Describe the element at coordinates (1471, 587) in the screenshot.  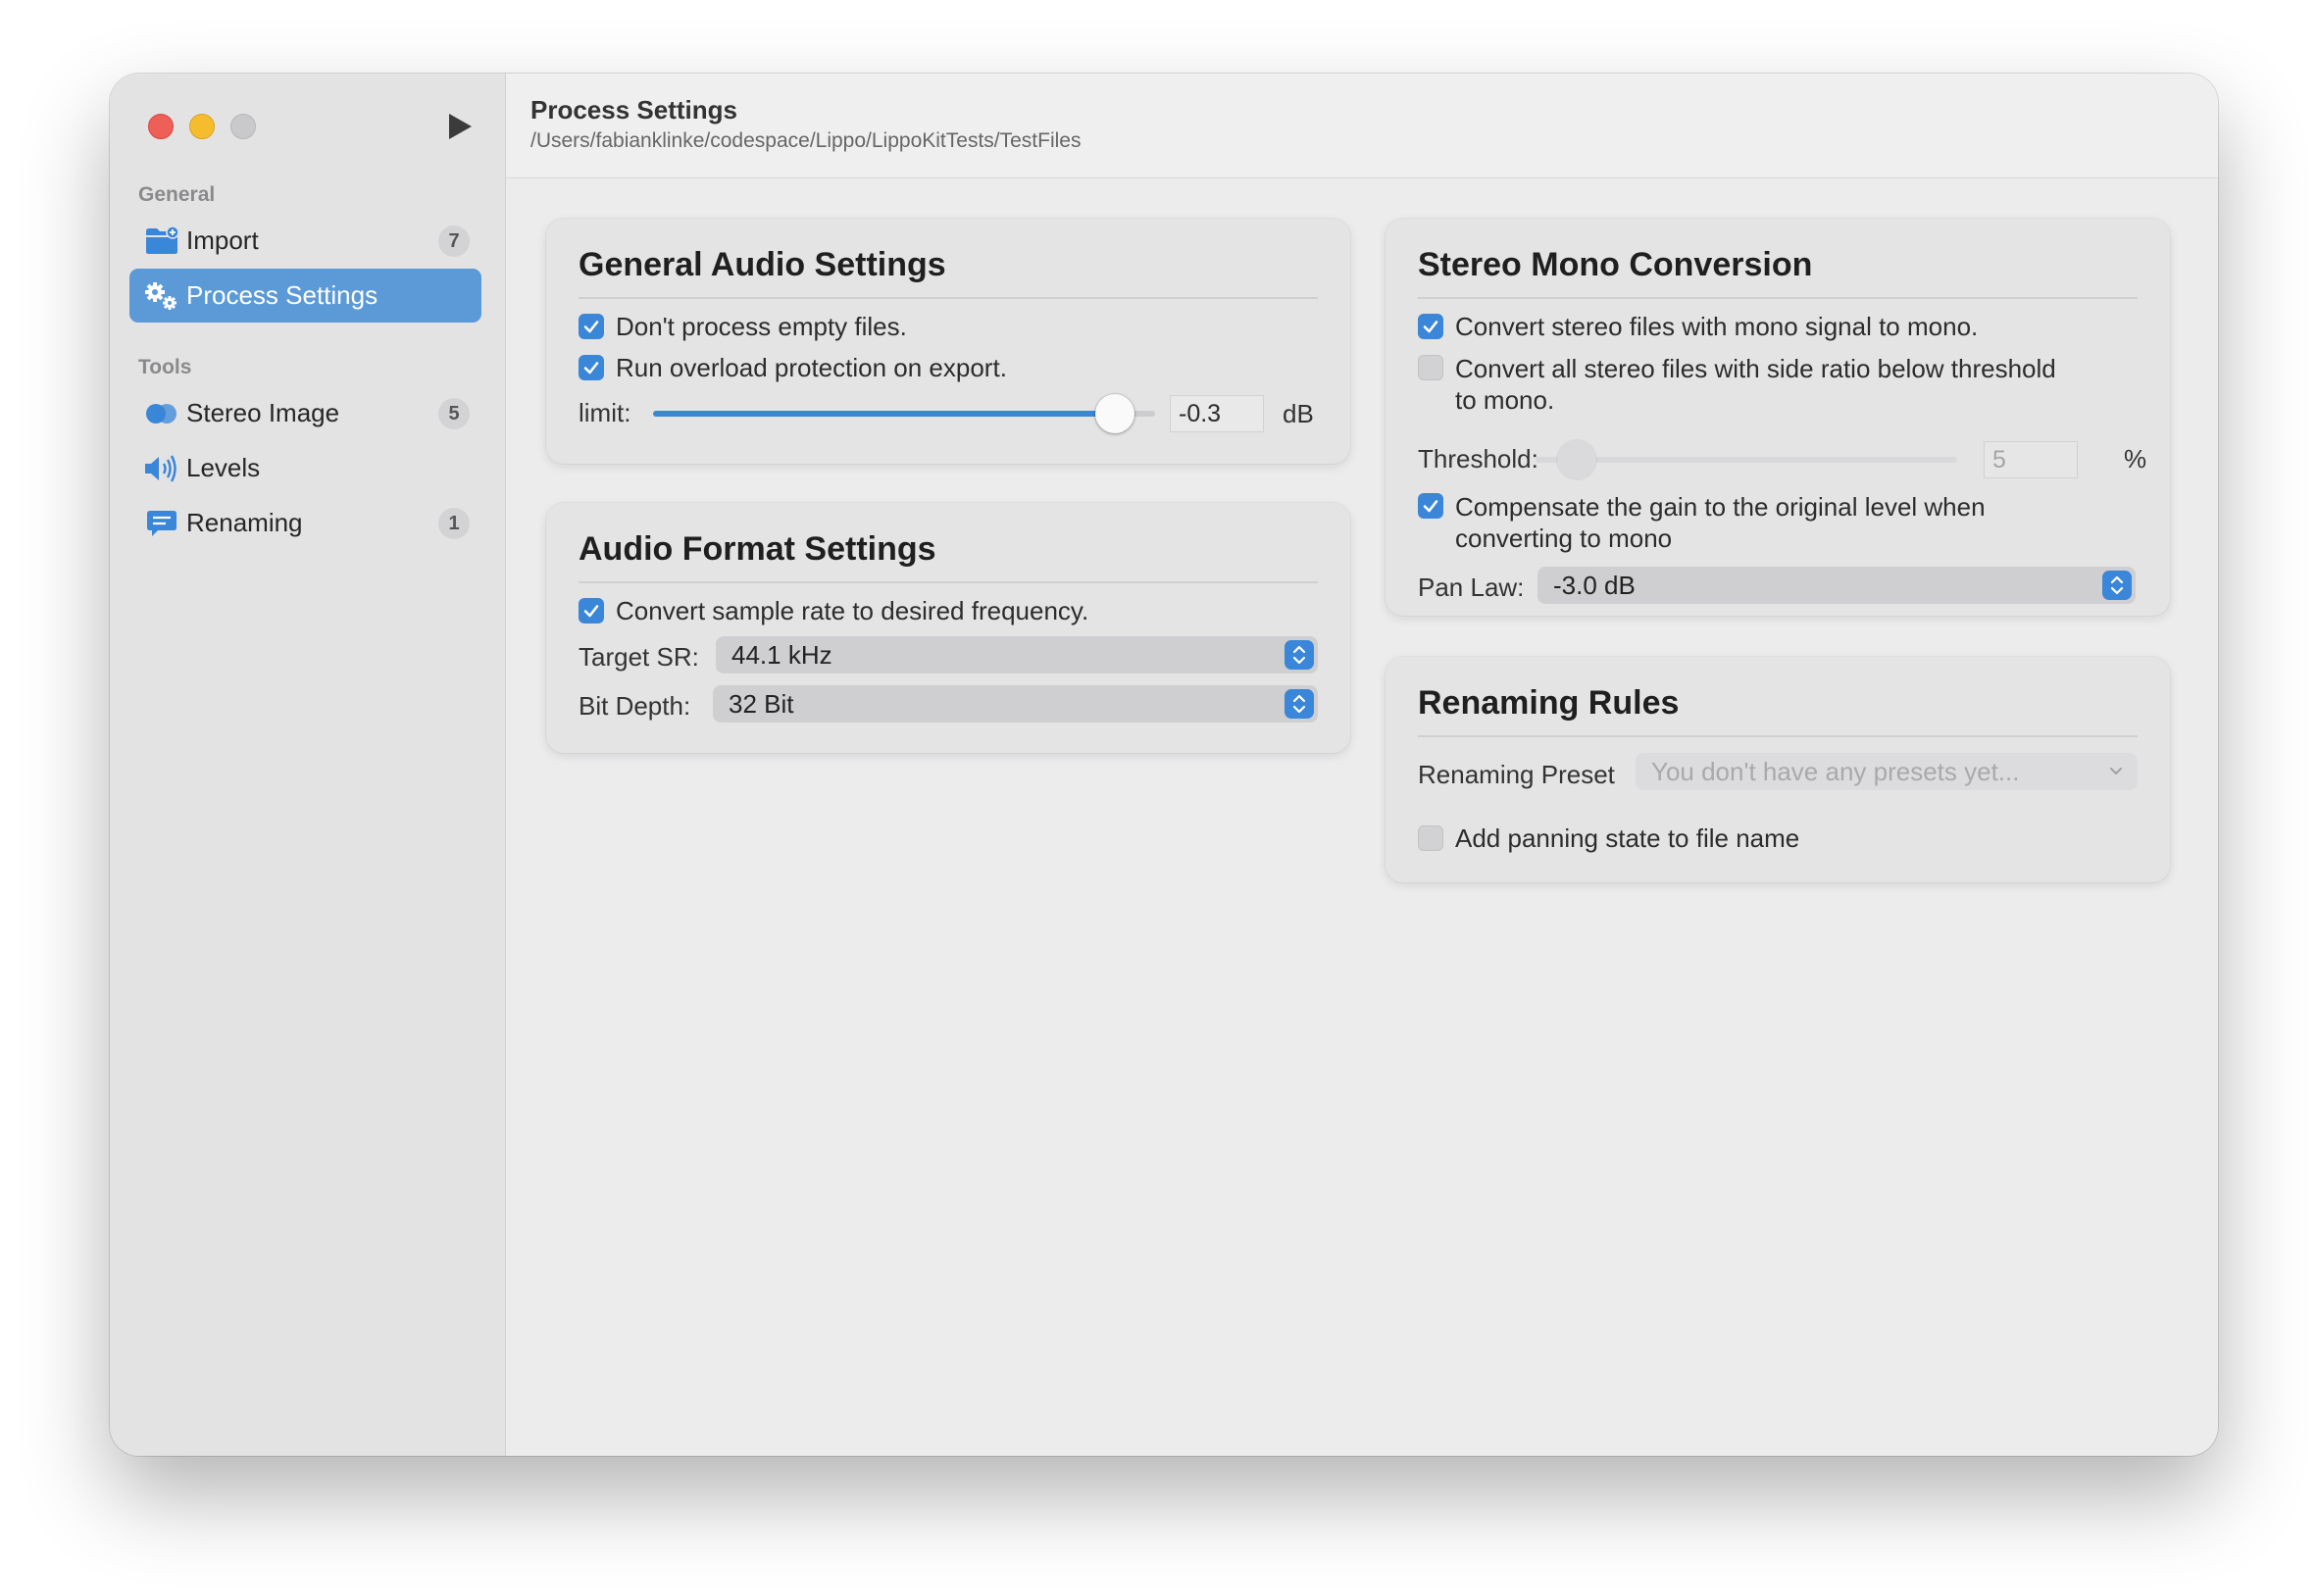
I see `pan-law-label: Pan Law:` at that location.